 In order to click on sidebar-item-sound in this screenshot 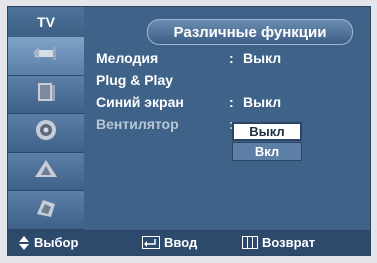, I will do `click(46, 133)`.